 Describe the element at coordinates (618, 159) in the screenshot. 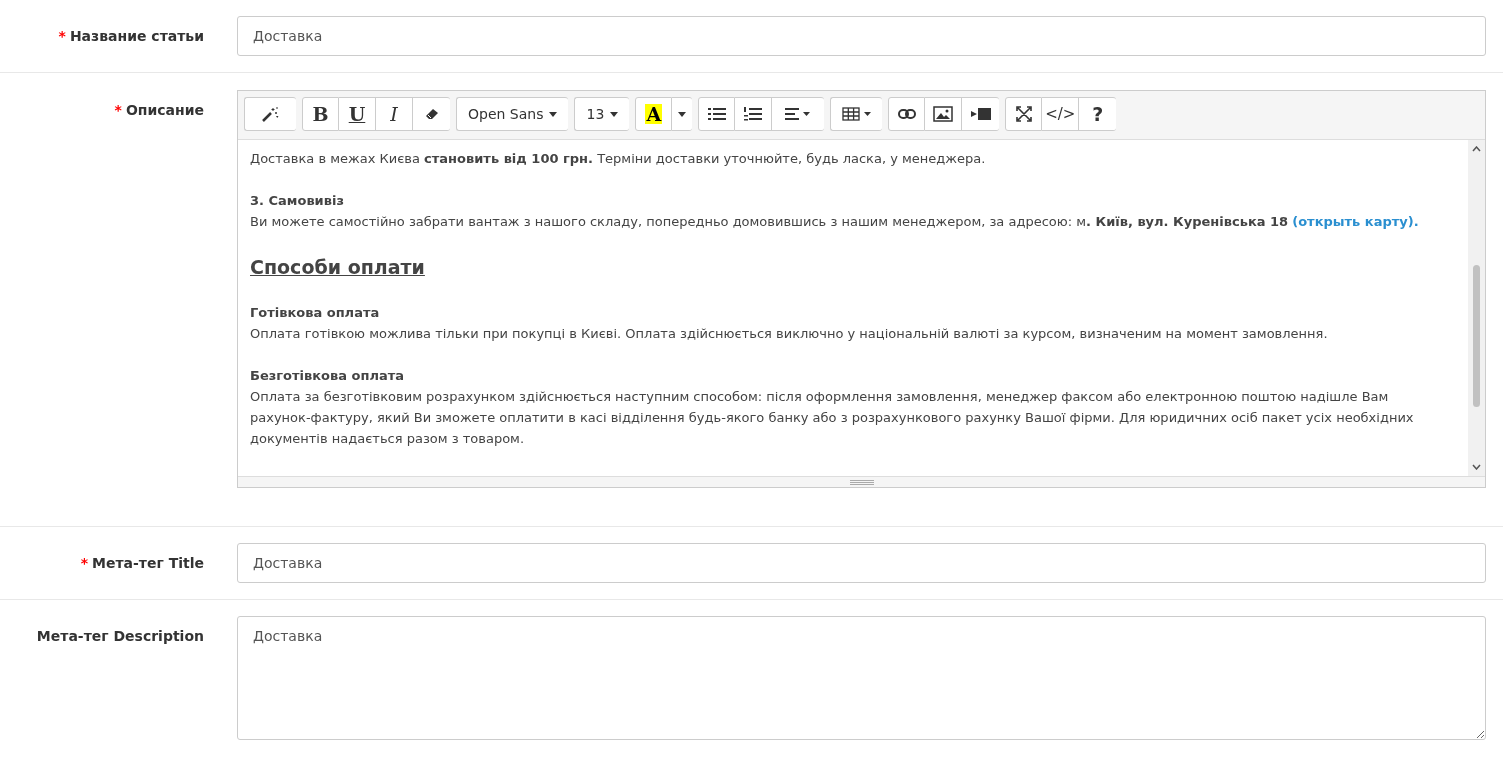

I see `paragraph: Доставка в межах Києва становить від 100 грн. Терміни доставки уточнюйте, будь ласка, у менеджера.` at that location.